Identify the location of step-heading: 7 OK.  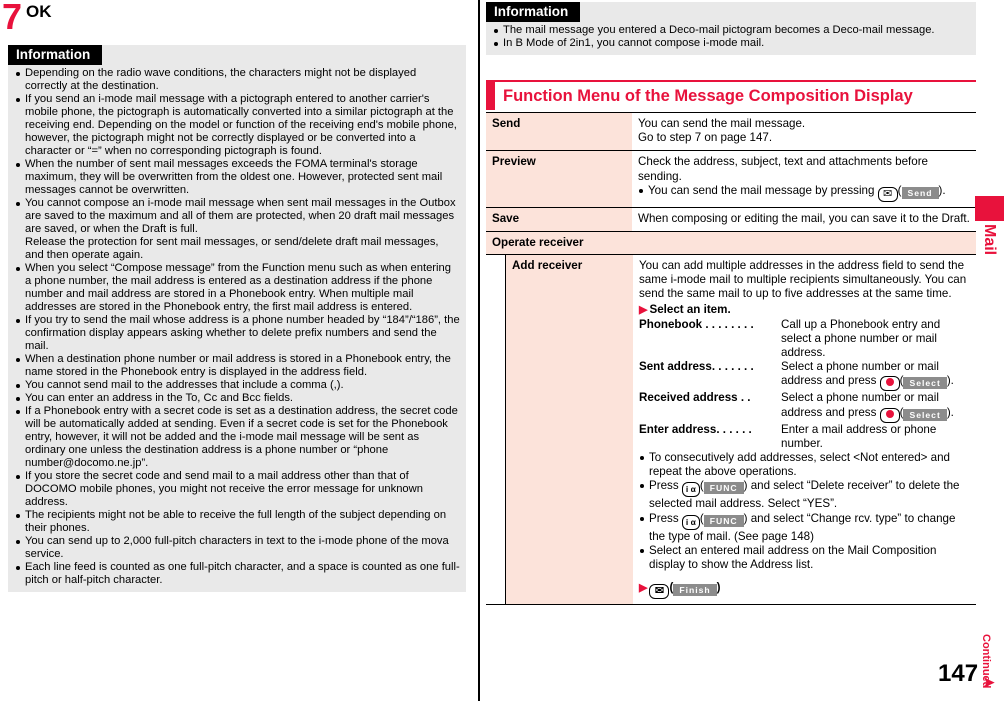
(27, 19).